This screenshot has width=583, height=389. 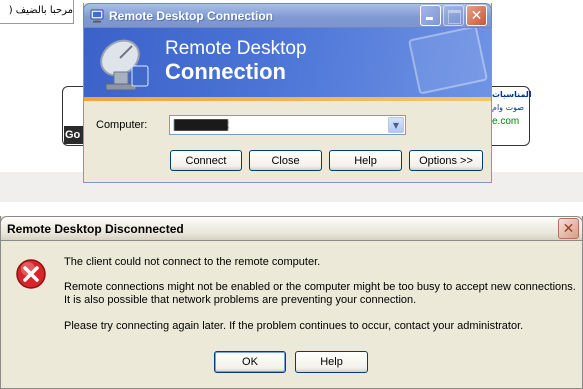 What do you see at coordinates (331, 362) in the screenshot?
I see `dialog-help-button: Help` at bounding box center [331, 362].